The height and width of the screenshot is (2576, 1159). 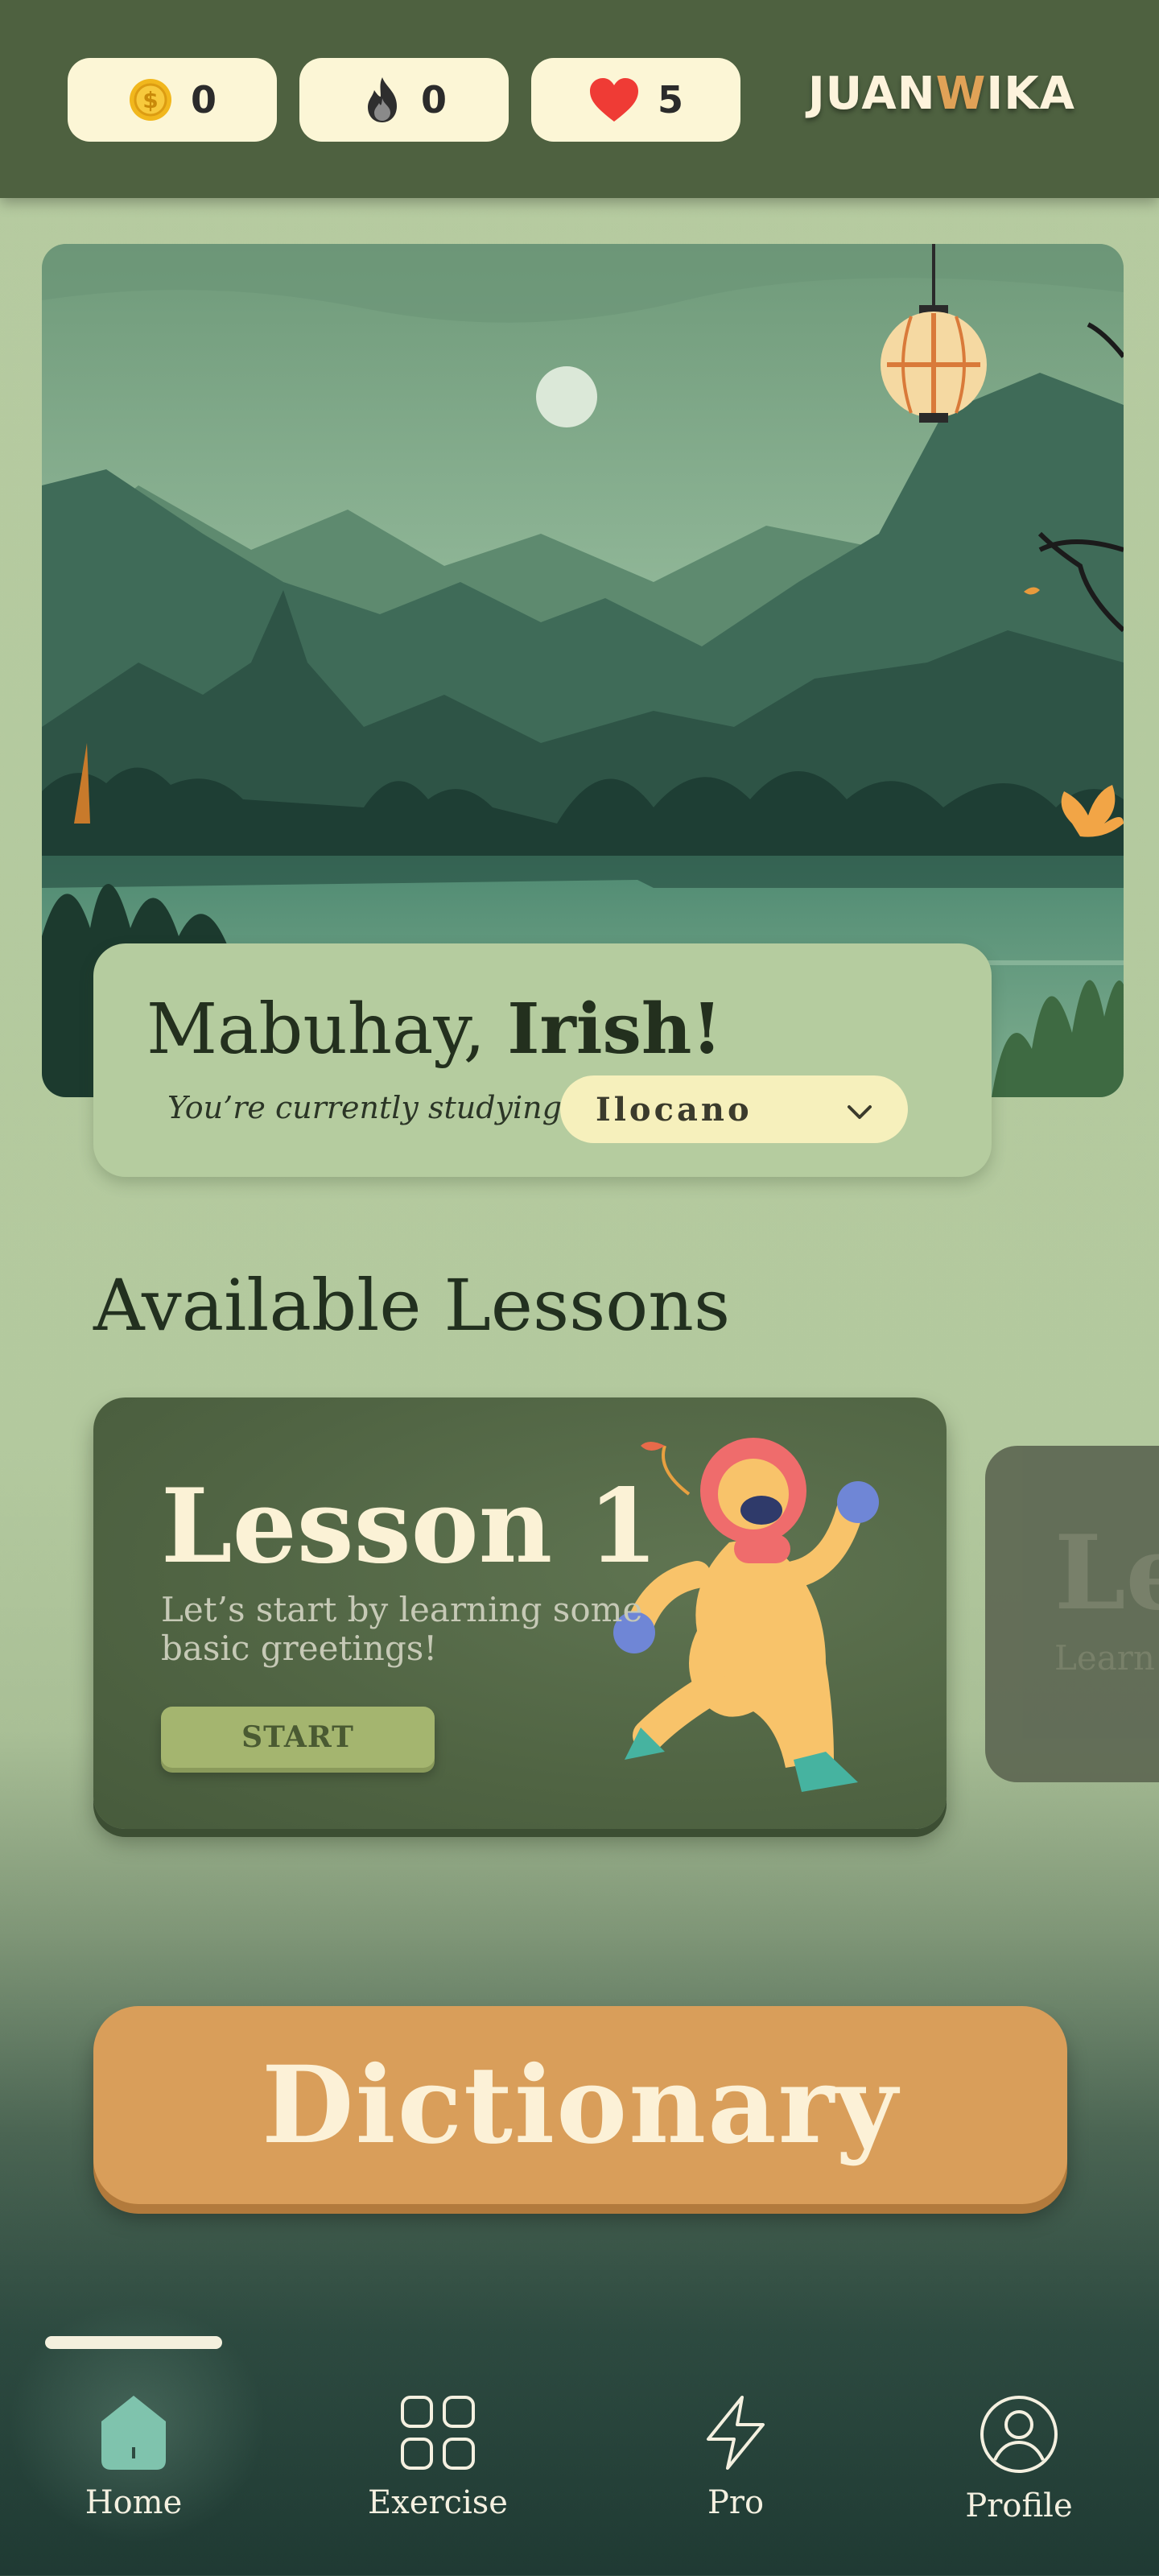 I want to click on nav-item-pro: Pro, so click(x=735, y=2466).